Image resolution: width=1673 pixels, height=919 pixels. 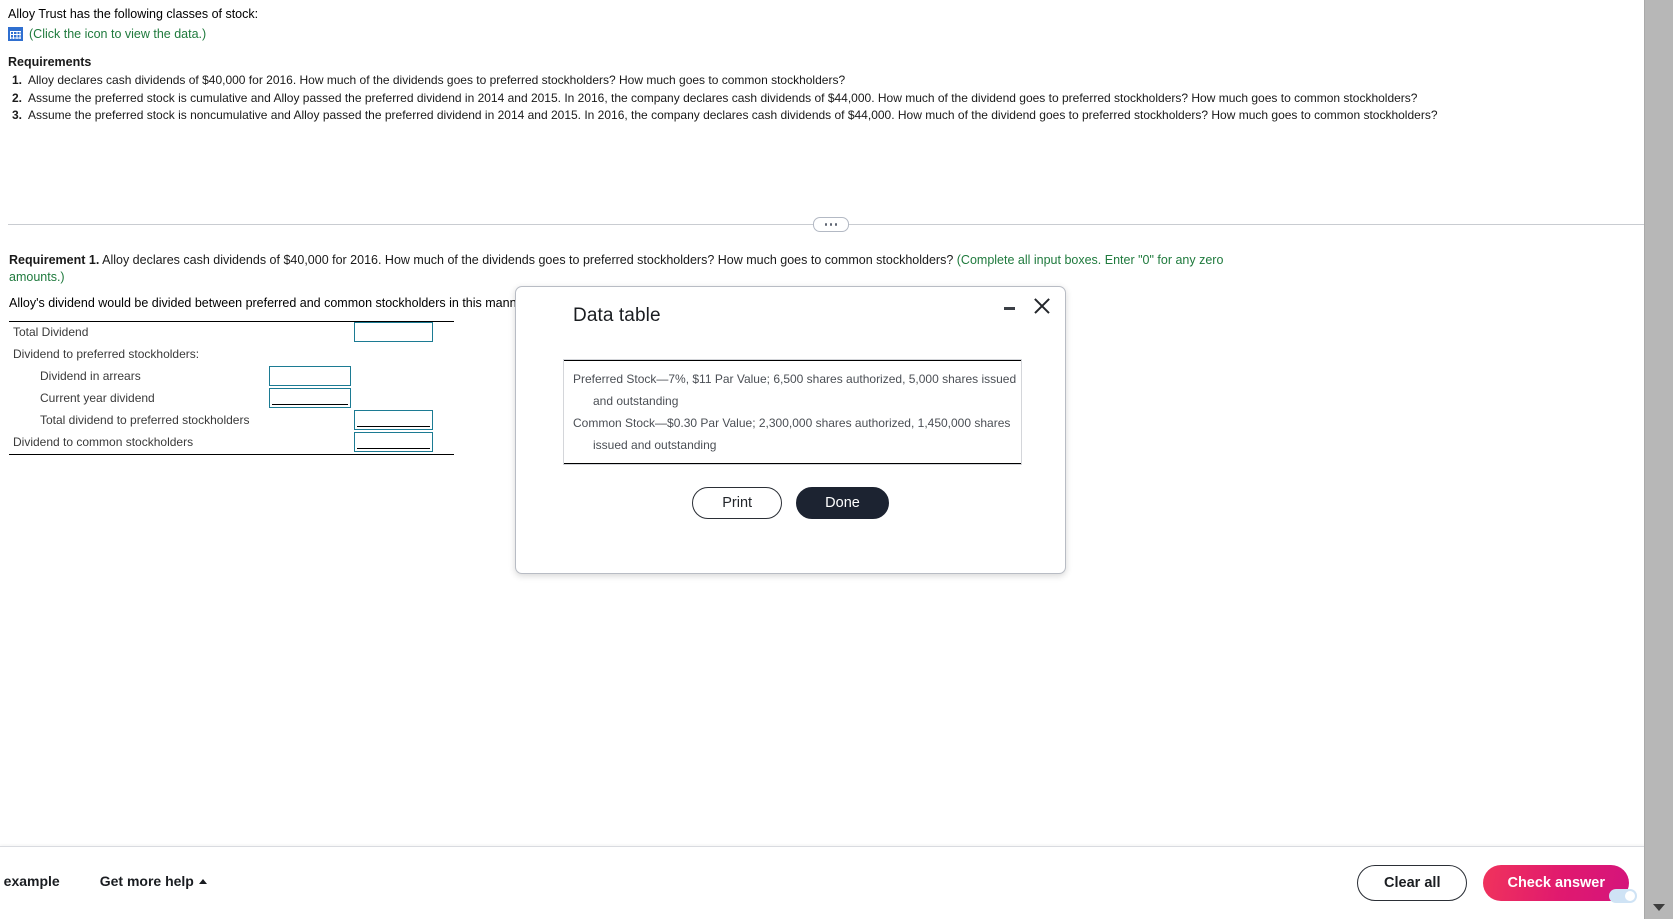 What do you see at coordinates (310, 398) in the screenshot?
I see `current-year-dividend-input` at bounding box center [310, 398].